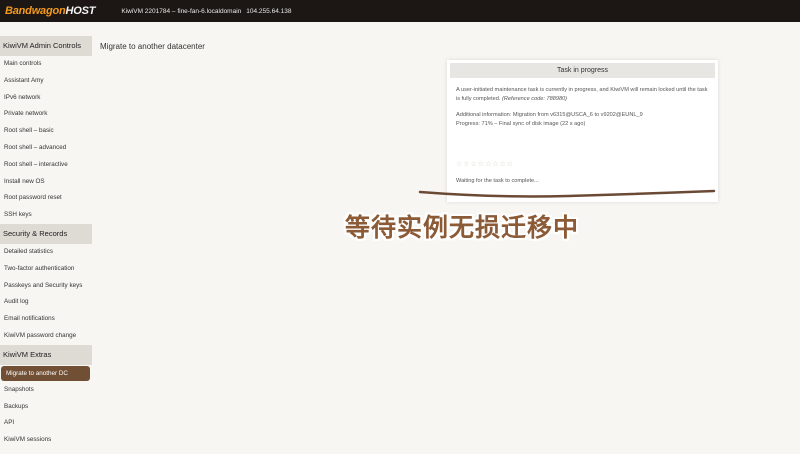  I want to click on sidebar-item-main-controls: Main controls, so click(46, 64).